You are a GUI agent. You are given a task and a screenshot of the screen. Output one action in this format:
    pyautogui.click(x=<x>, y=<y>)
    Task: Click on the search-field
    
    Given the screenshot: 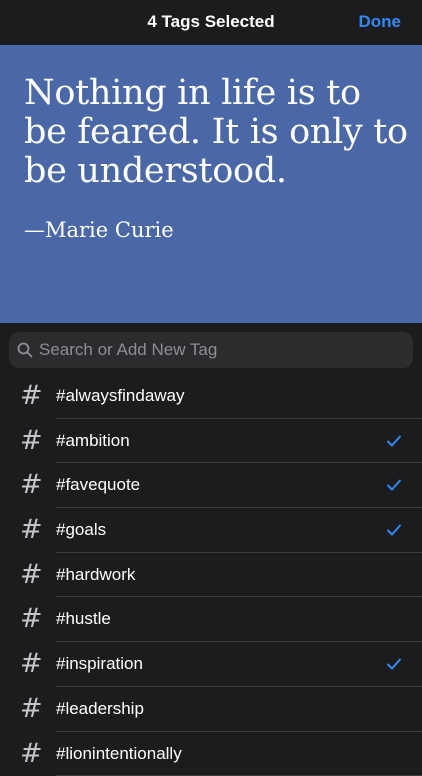 What is the action you would take?
    pyautogui.click(x=211, y=350)
    